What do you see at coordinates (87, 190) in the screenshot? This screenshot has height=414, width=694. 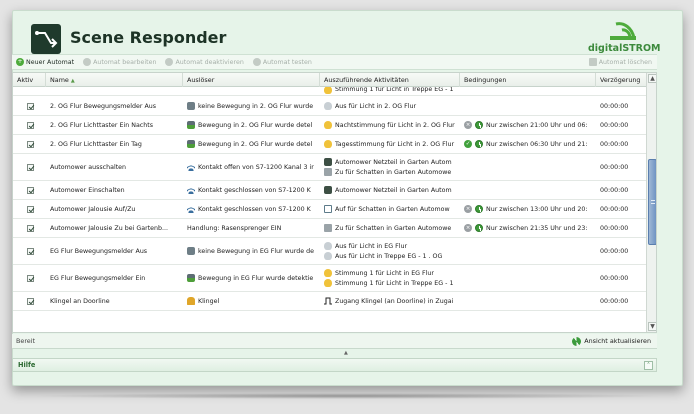 I see `automat-name: Automower Einschalten` at bounding box center [87, 190].